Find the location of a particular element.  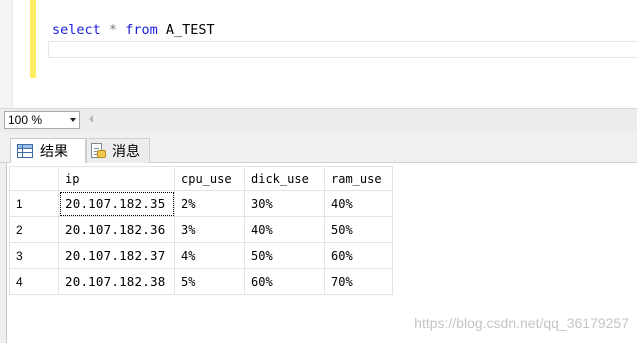

table-row: 2 20.107.182.36 3% 40% 50% is located at coordinates (201, 229).